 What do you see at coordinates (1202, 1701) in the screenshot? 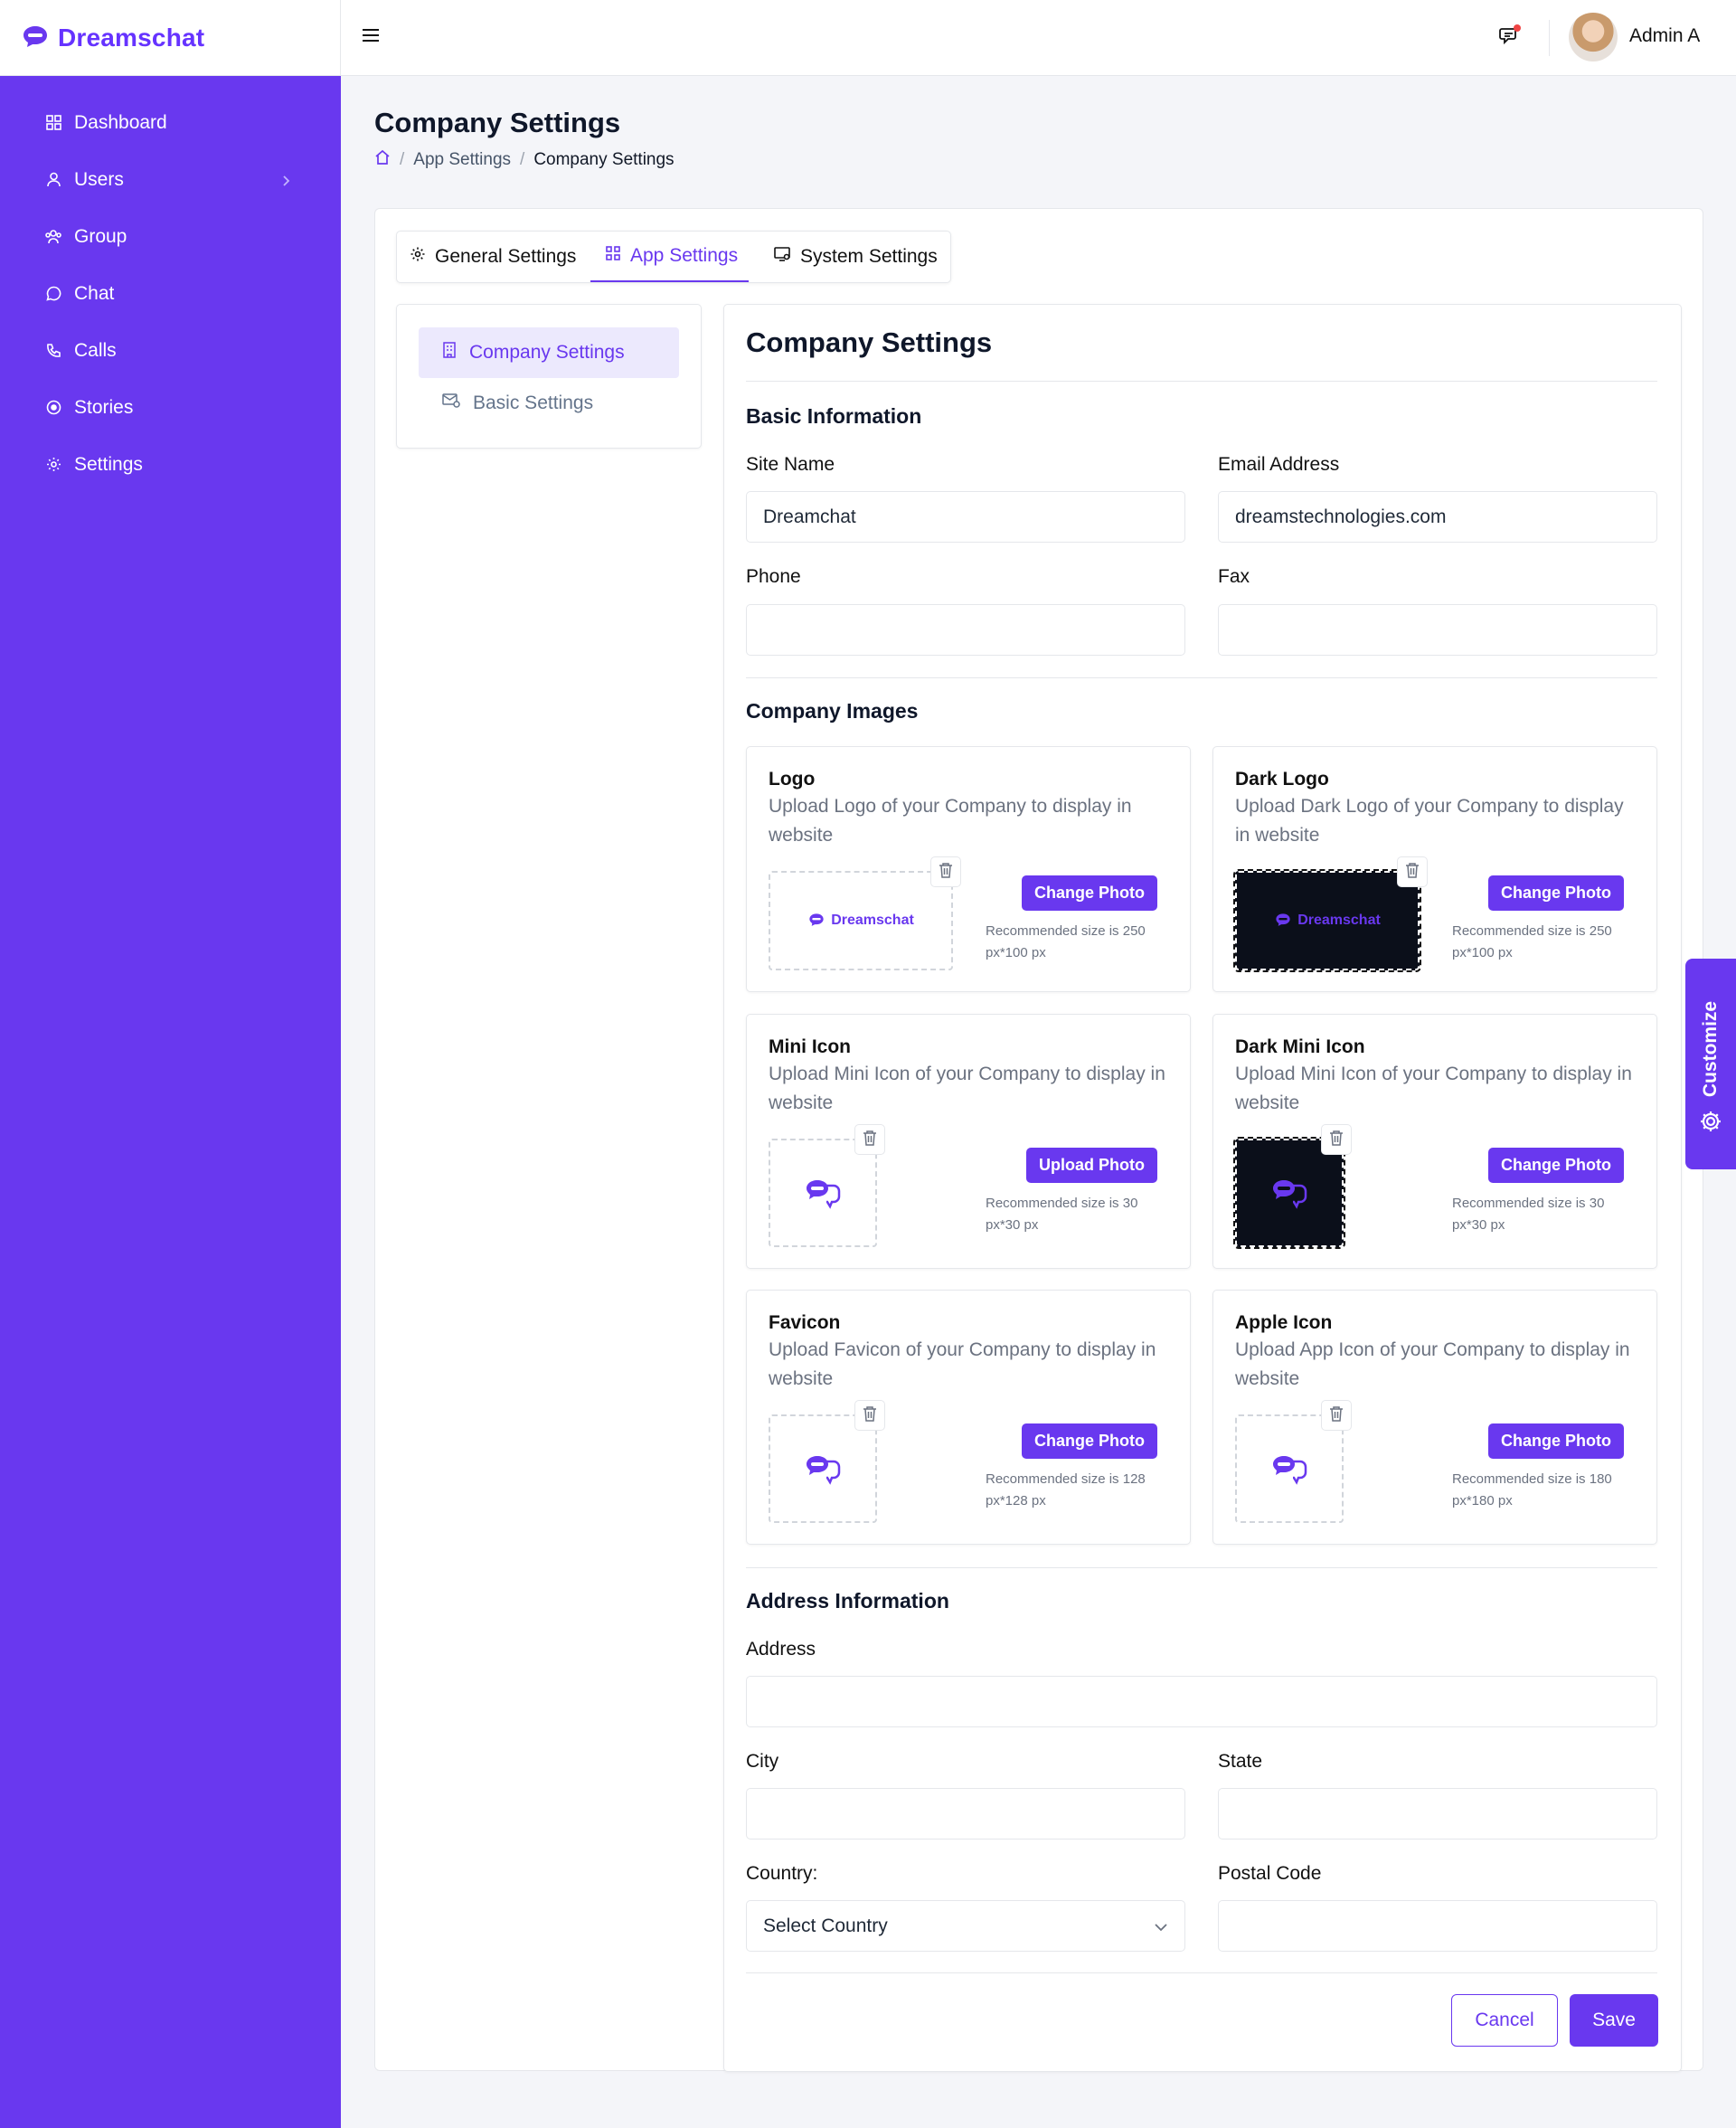
I see `address-input` at bounding box center [1202, 1701].